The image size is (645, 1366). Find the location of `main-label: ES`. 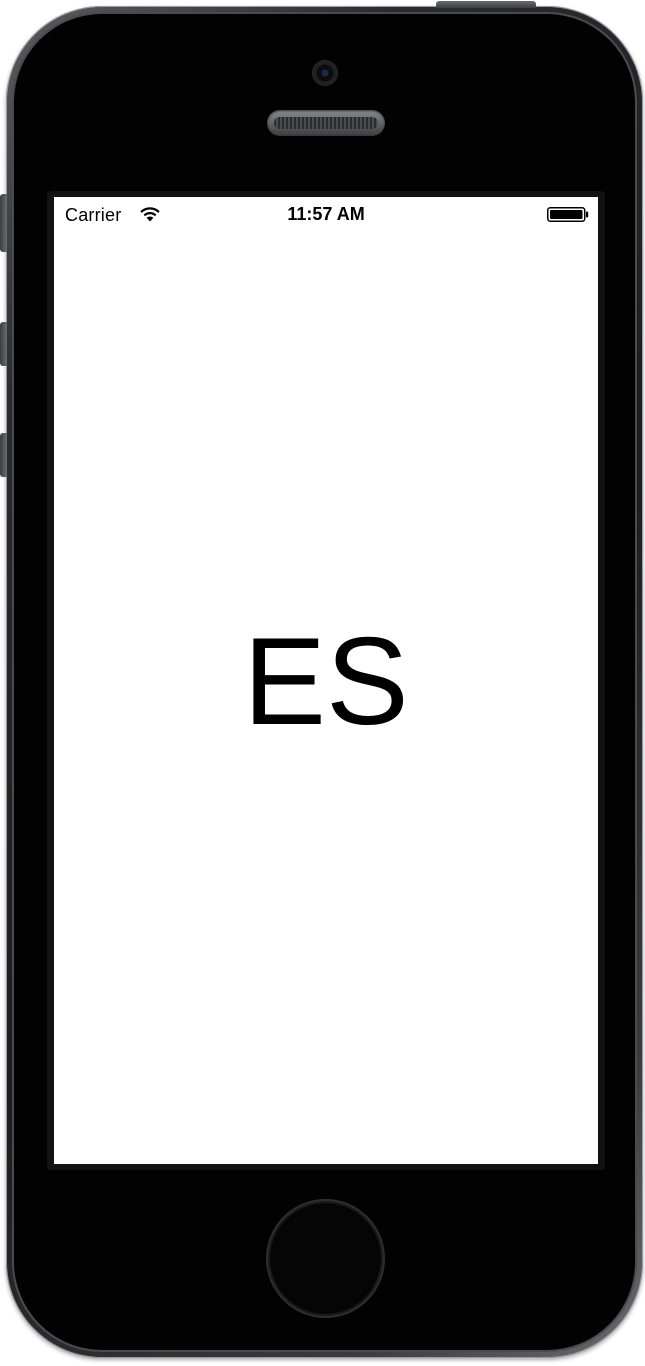

main-label: ES is located at coordinates (326, 682).